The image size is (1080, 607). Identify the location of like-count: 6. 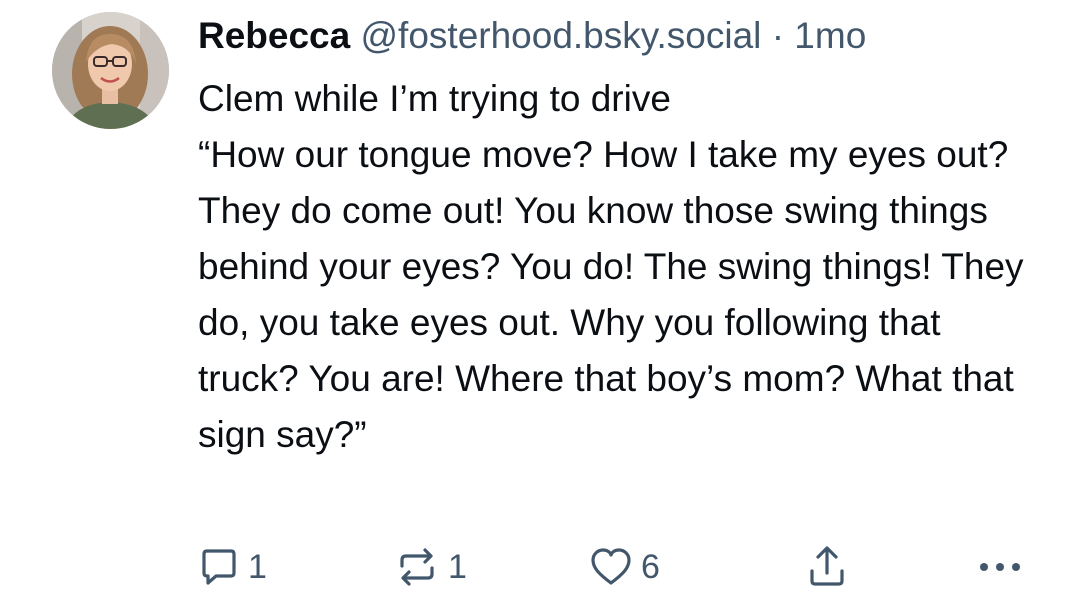
(650, 566).